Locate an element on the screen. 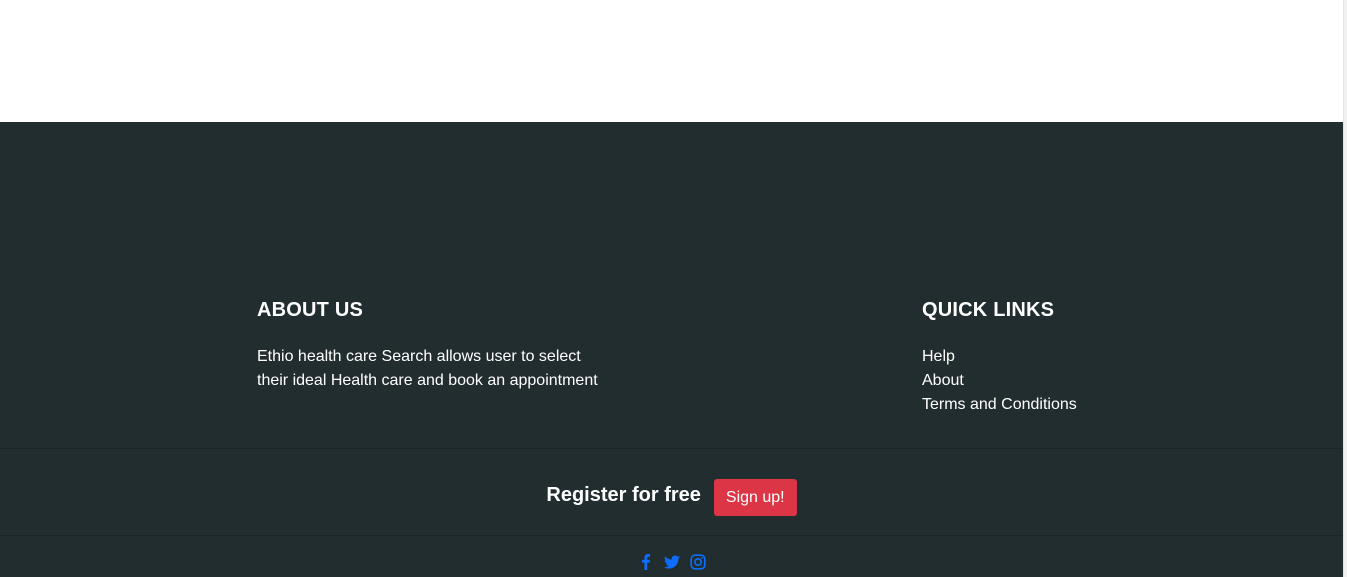 Image resolution: width=1347 pixels, height=577 pixels. about-link: About is located at coordinates (943, 380).